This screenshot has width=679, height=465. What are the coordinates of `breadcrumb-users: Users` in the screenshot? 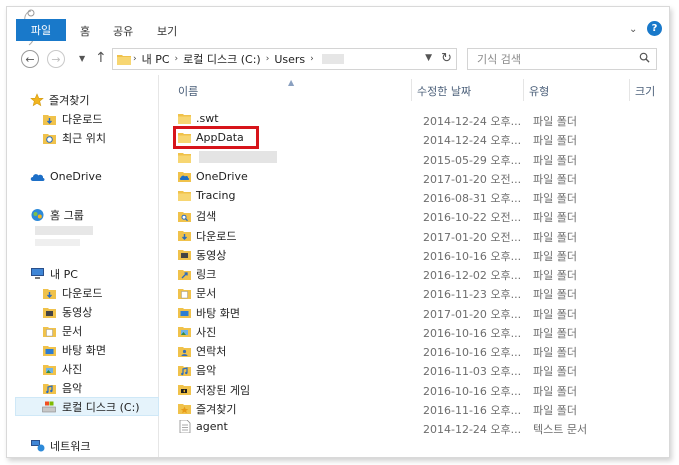 It's located at (289, 59).